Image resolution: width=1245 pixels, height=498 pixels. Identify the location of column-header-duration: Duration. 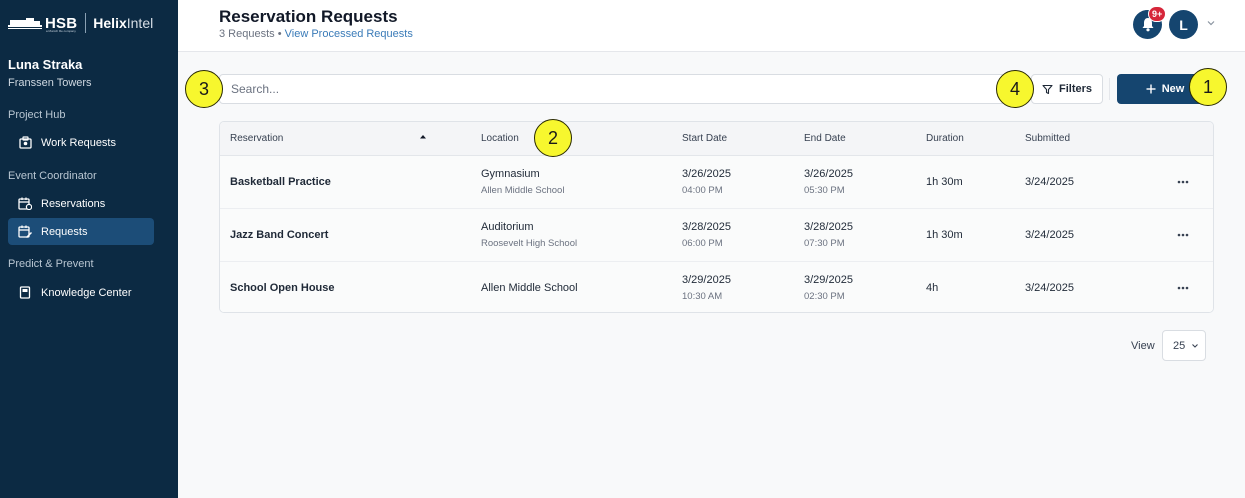
(945, 138).